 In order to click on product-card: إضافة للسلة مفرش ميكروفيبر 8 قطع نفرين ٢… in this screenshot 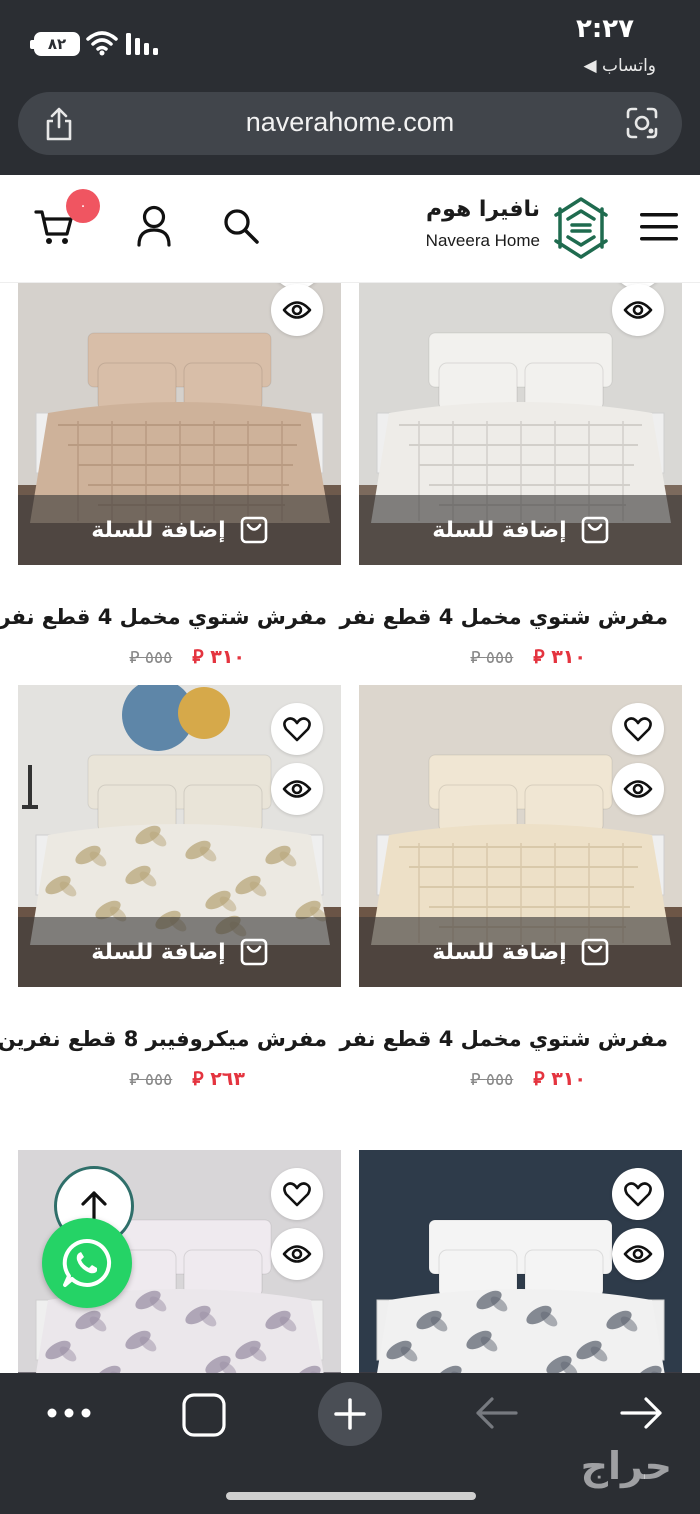, I will do `click(170, 891)`.